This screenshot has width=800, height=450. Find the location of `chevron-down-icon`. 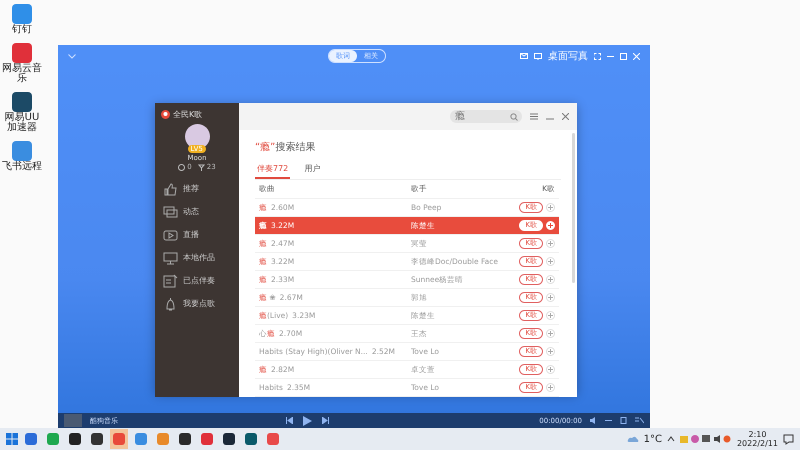

chevron-down-icon is located at coordinates (72, 56).